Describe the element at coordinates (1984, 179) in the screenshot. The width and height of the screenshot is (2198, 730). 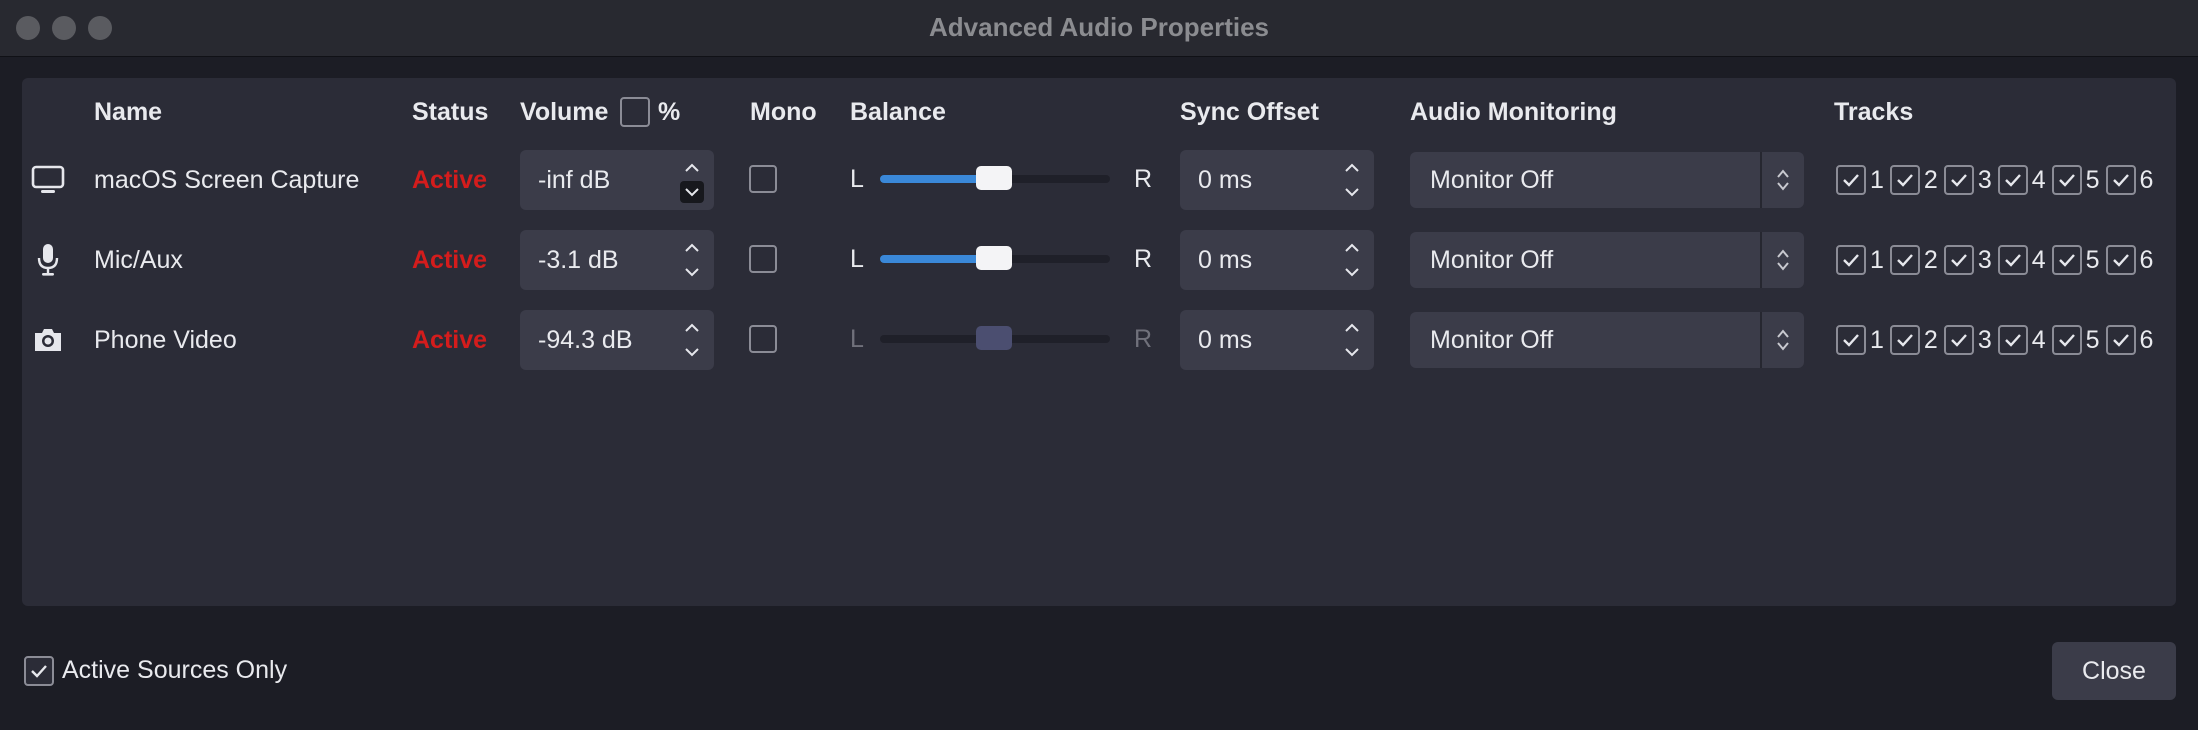
I see `track-number: 3` at that location.